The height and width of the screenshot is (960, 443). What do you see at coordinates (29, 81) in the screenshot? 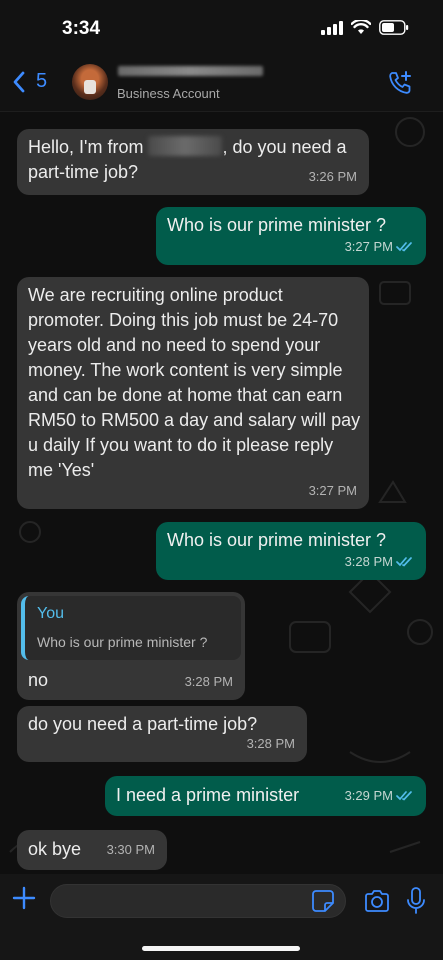
I see `back-button: 5` at bounding box center [29, 81].